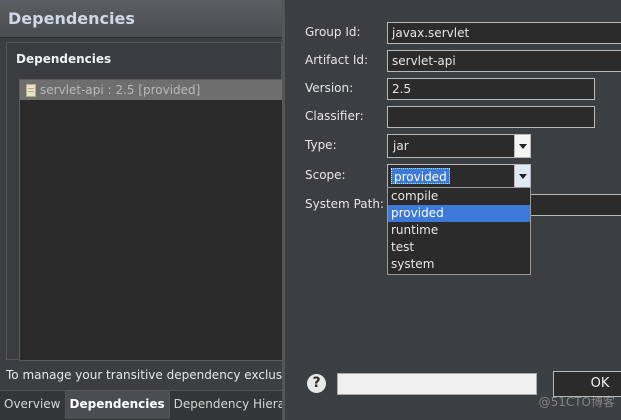 The height and width of the screenshot is (420, 621). I want to click on scope-dropdown-list: compile provided runtime test system, so click(459, 231).